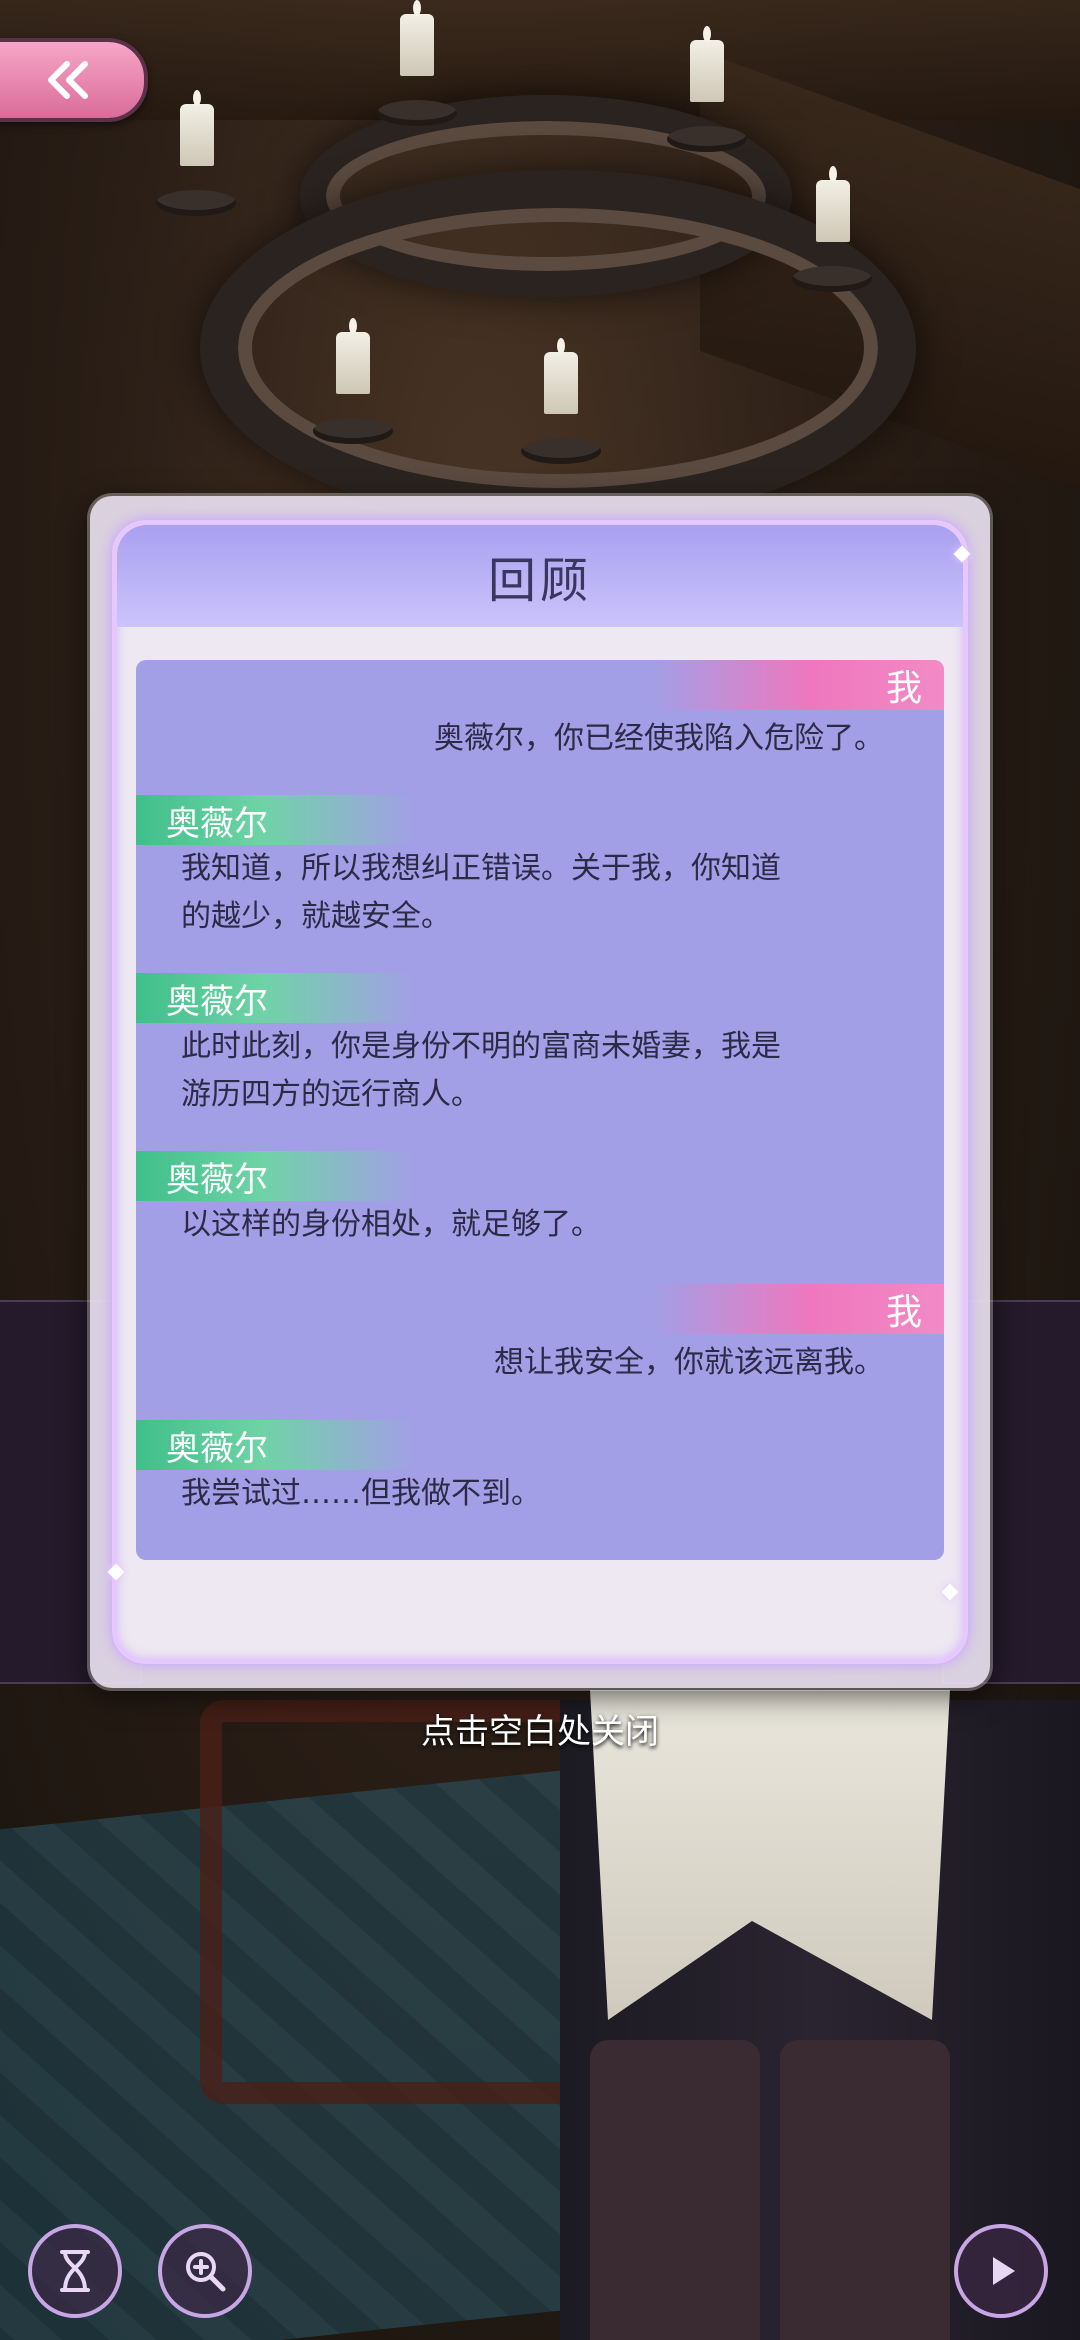  Describe the element at coordinates (659, 738) in the screenshot. I see `dialog-line: 奥薇尔，你已经使我陷入危险了。` at that location.